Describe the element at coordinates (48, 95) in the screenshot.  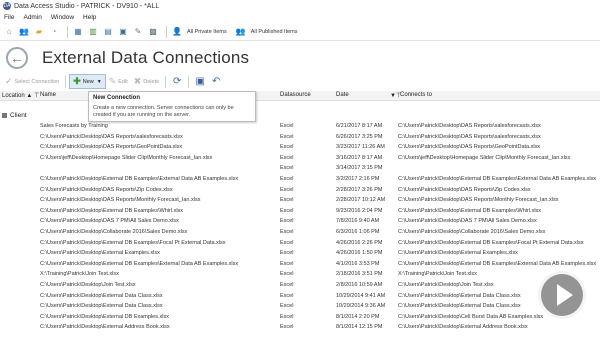
I see `column-name: Name` at that location.